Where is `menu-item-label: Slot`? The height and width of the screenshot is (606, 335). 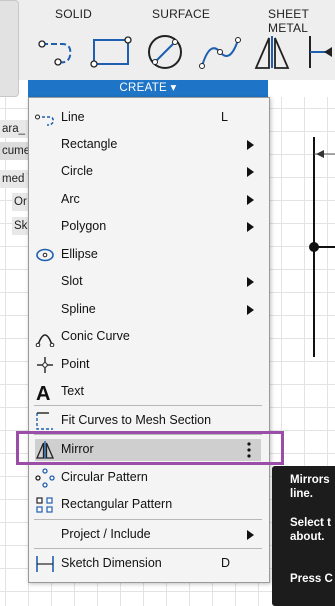 menu-item-label: Slot is located at coordinates (72, 281).